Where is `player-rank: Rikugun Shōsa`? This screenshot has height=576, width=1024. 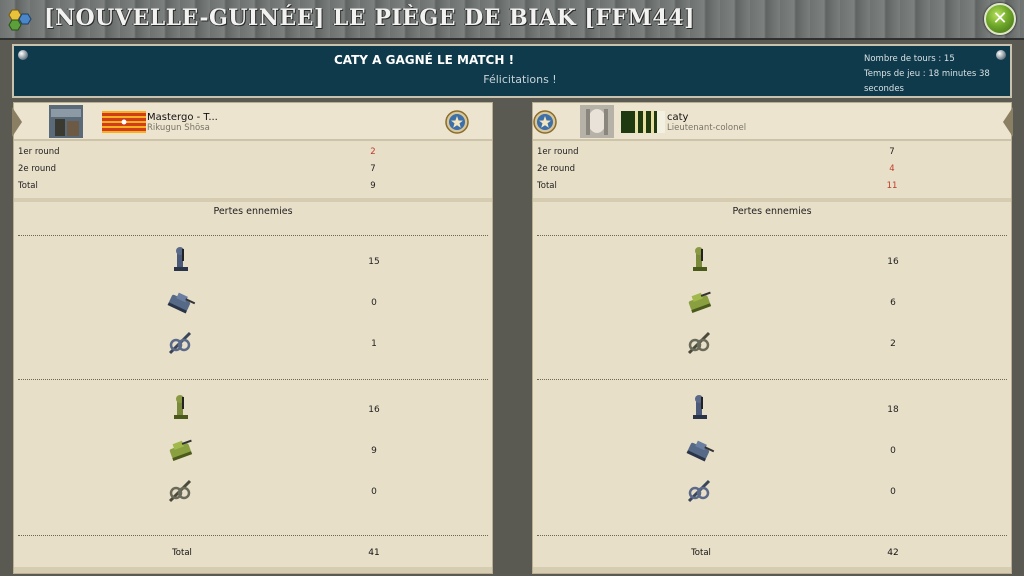 player-rank: Rikugun Shōsa is located at coordinates (178, 128).